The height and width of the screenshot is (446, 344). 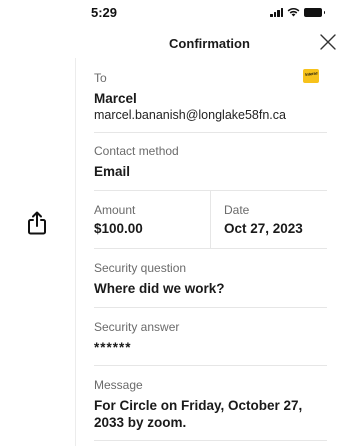 What do you see at coordinates (115, 98) in the screenshot?
I see `recipient-name: Marcel` at bounding box center [115, 98].